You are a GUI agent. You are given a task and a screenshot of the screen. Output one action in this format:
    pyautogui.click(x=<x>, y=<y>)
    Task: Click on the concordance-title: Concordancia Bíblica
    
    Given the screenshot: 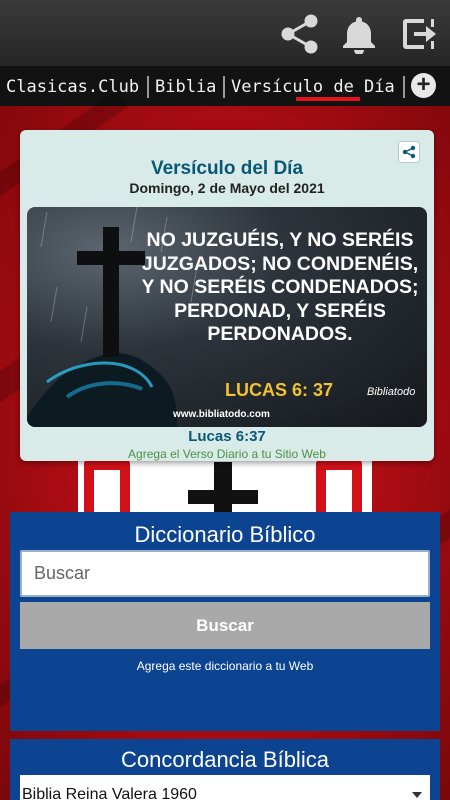 What is the action you would take?
    pyautogui.click(x=225, y=759)
    